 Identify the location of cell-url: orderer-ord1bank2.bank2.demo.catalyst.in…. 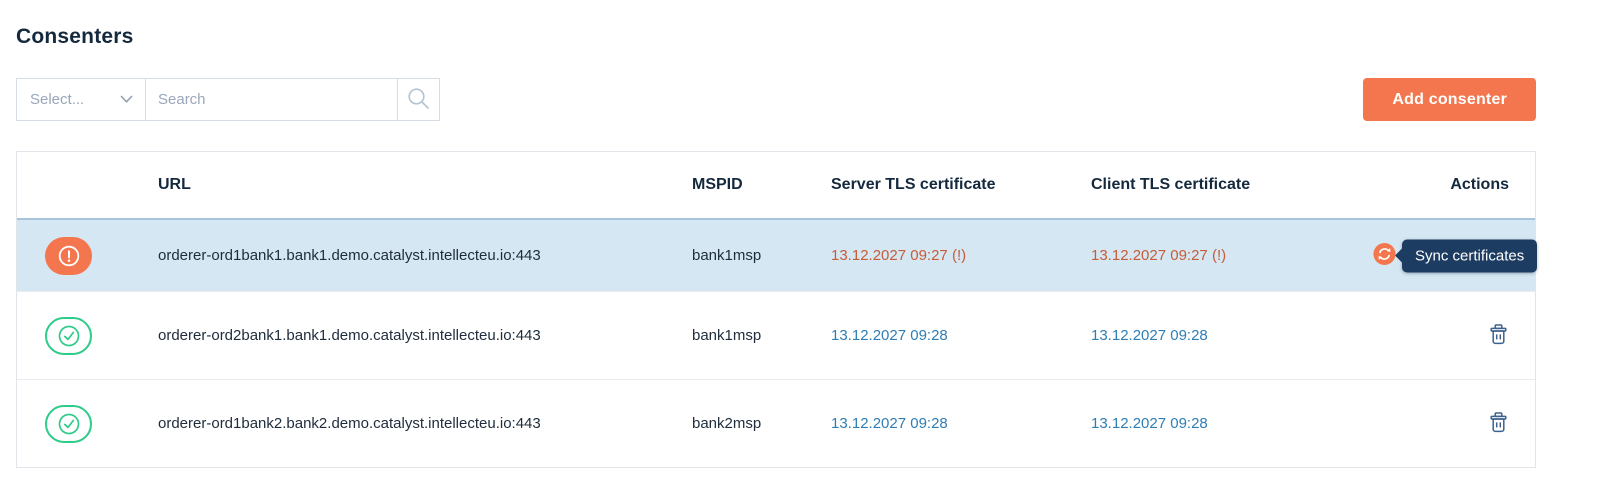
(349, 423).